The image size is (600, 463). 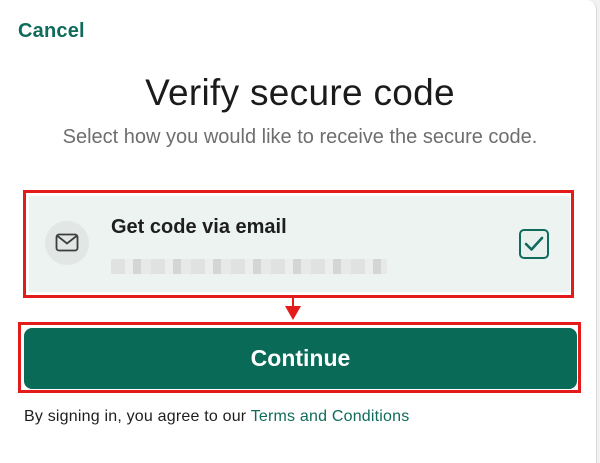 I want to click on email-option-label: Get code via email, so click(x=199, y=227).